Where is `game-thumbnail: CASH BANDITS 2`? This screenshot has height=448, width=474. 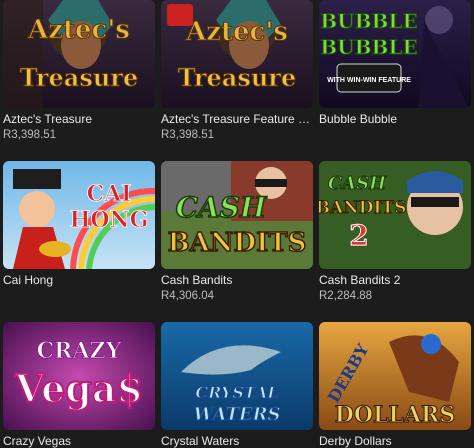
game-thumbnail: CASH BANDITS 2 is located at coordinates (395, 215).